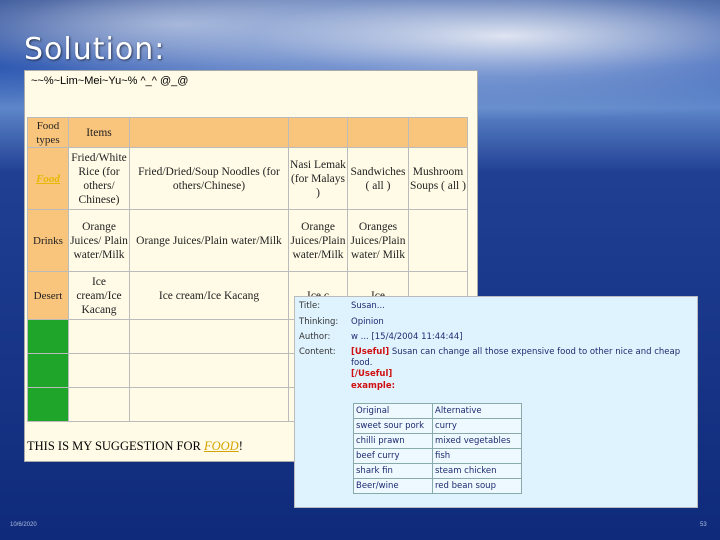 Image resolution: width=720 pixels, height=540 pixels. I want to click on table-row: shark fin steam chicken, so click(437, 471).